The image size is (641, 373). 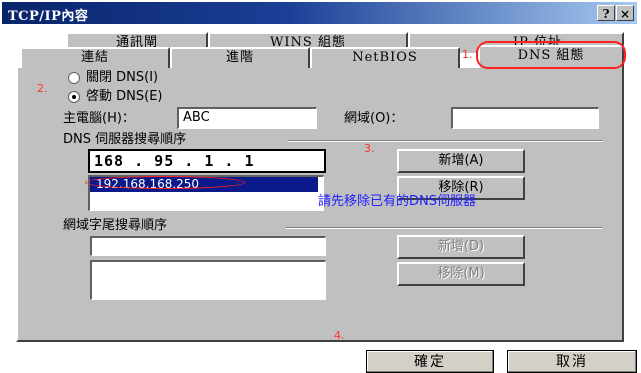 I want to click on tab-bindings: 連結, so click(x=95, y=57).